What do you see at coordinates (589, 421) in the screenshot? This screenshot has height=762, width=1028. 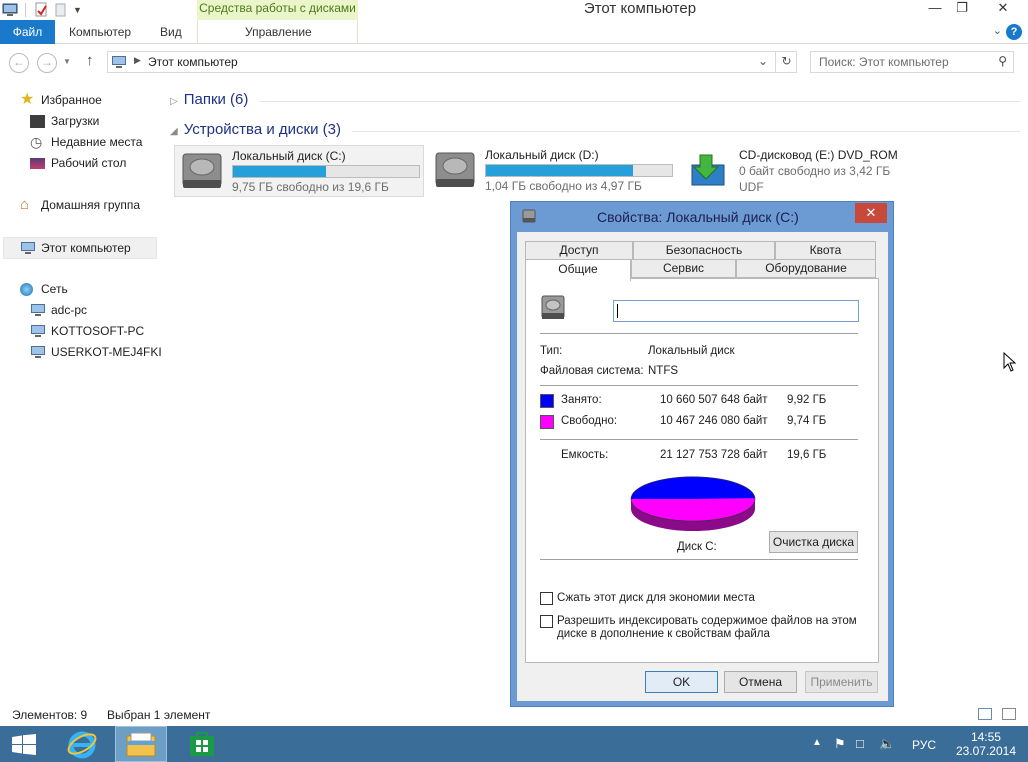 I see `free-label: Свободно:` at bounding box center [589, 421].